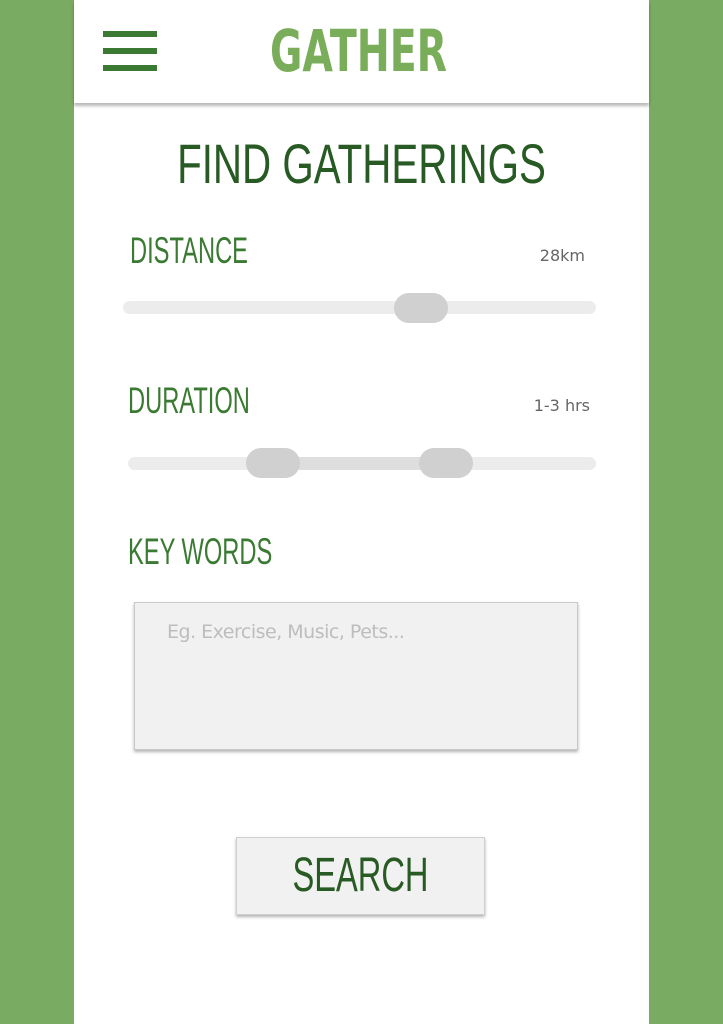 The width and height of the screenshot is (723, 1024). Describe the element at coordinates (200, 551) in the screenshot. I see `keywords-label: KEY WORDS` at that location.